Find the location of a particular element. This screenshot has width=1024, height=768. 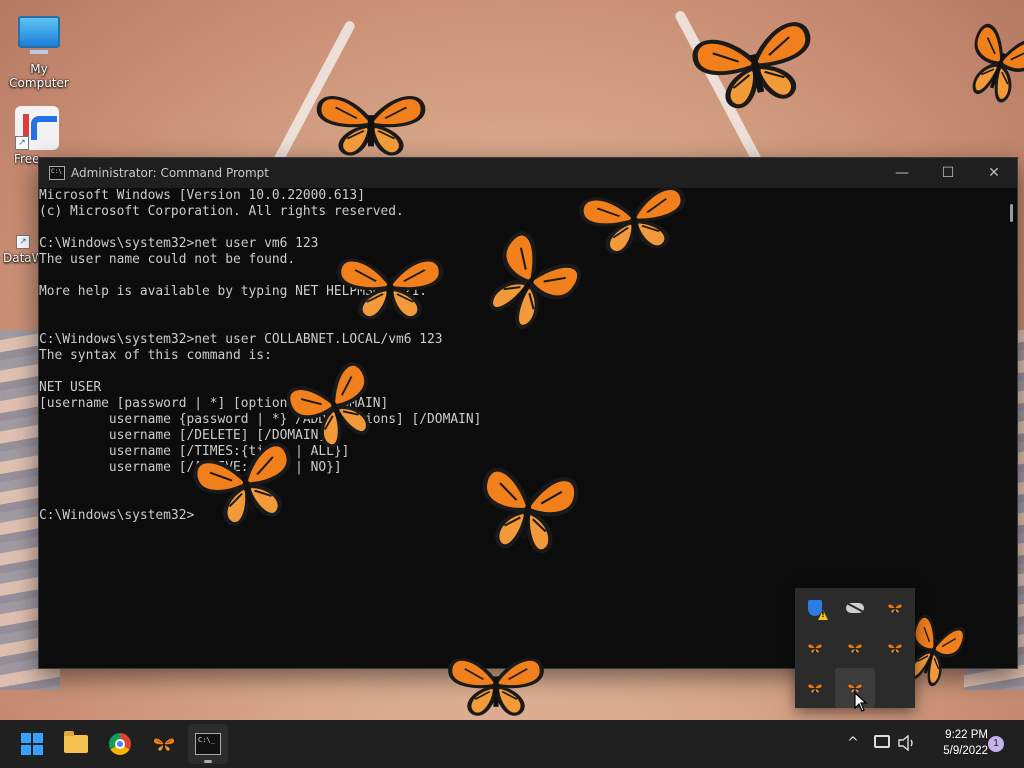

butterfly-app-icon is located at coordinates (164, 744).